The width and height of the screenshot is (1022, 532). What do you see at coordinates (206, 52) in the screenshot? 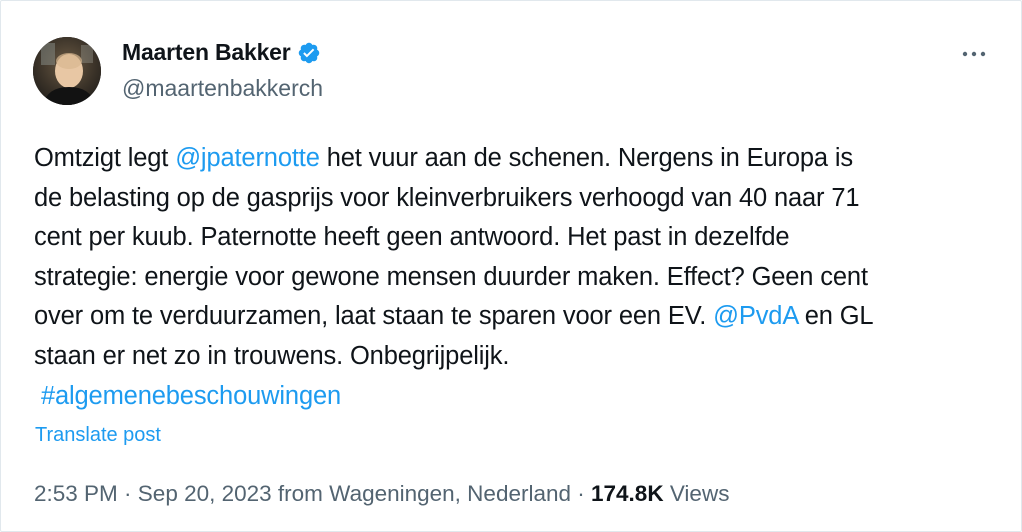
I see `author-display-name: Maarten Bakker` at bounding box center [206, 52].